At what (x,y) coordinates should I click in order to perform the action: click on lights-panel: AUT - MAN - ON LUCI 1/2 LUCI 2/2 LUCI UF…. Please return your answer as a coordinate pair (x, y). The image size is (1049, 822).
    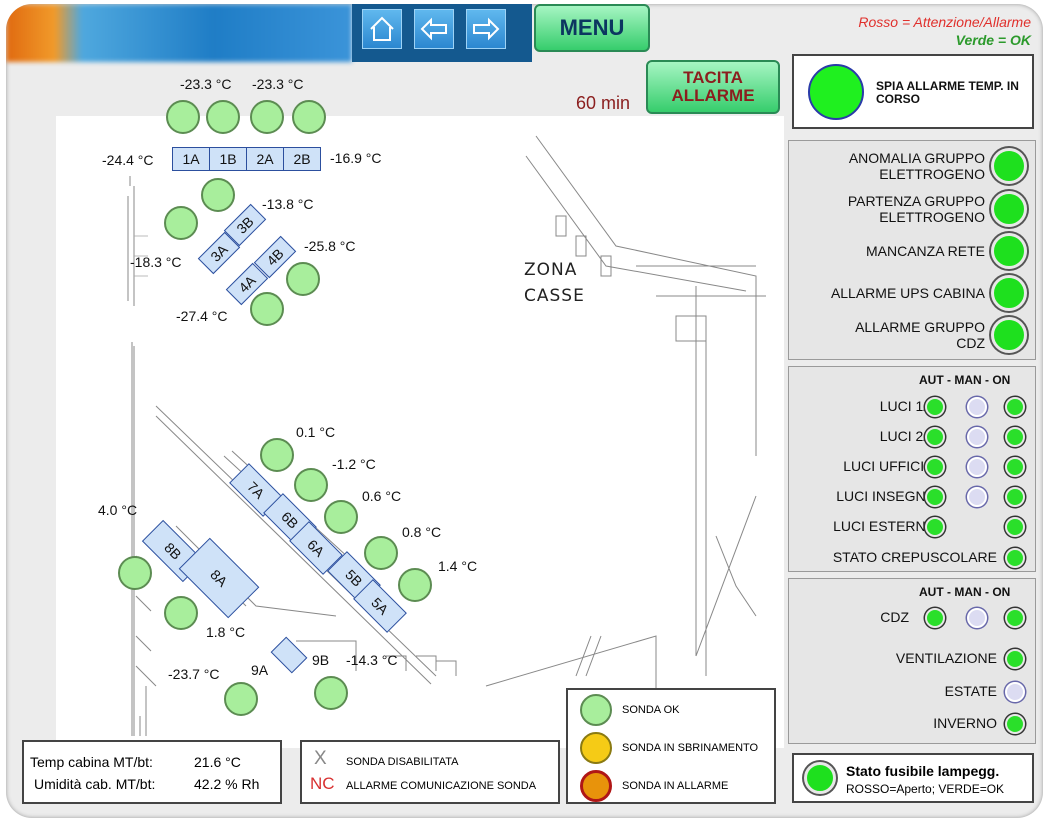
    Looking at the image, I should click on (912, 469).